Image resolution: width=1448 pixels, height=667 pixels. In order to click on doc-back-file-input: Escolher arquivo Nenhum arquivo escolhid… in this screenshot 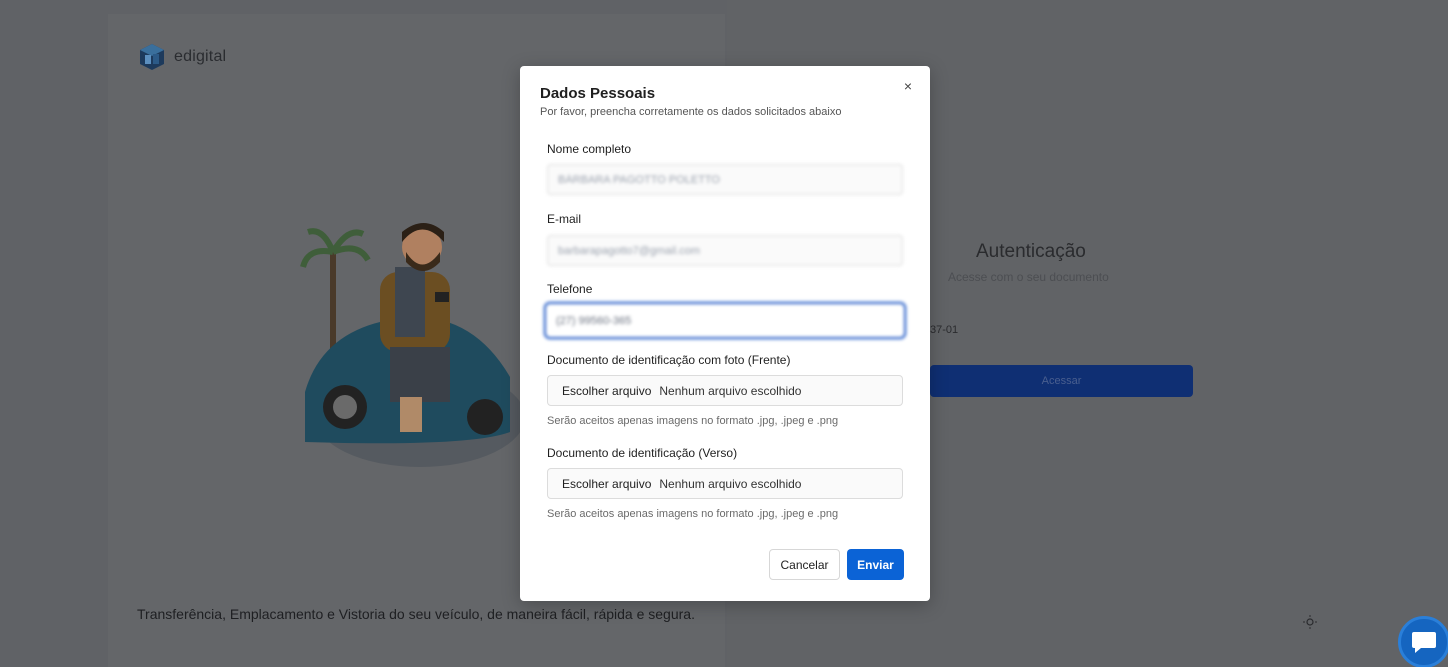, I will do `click(725, 483)`.